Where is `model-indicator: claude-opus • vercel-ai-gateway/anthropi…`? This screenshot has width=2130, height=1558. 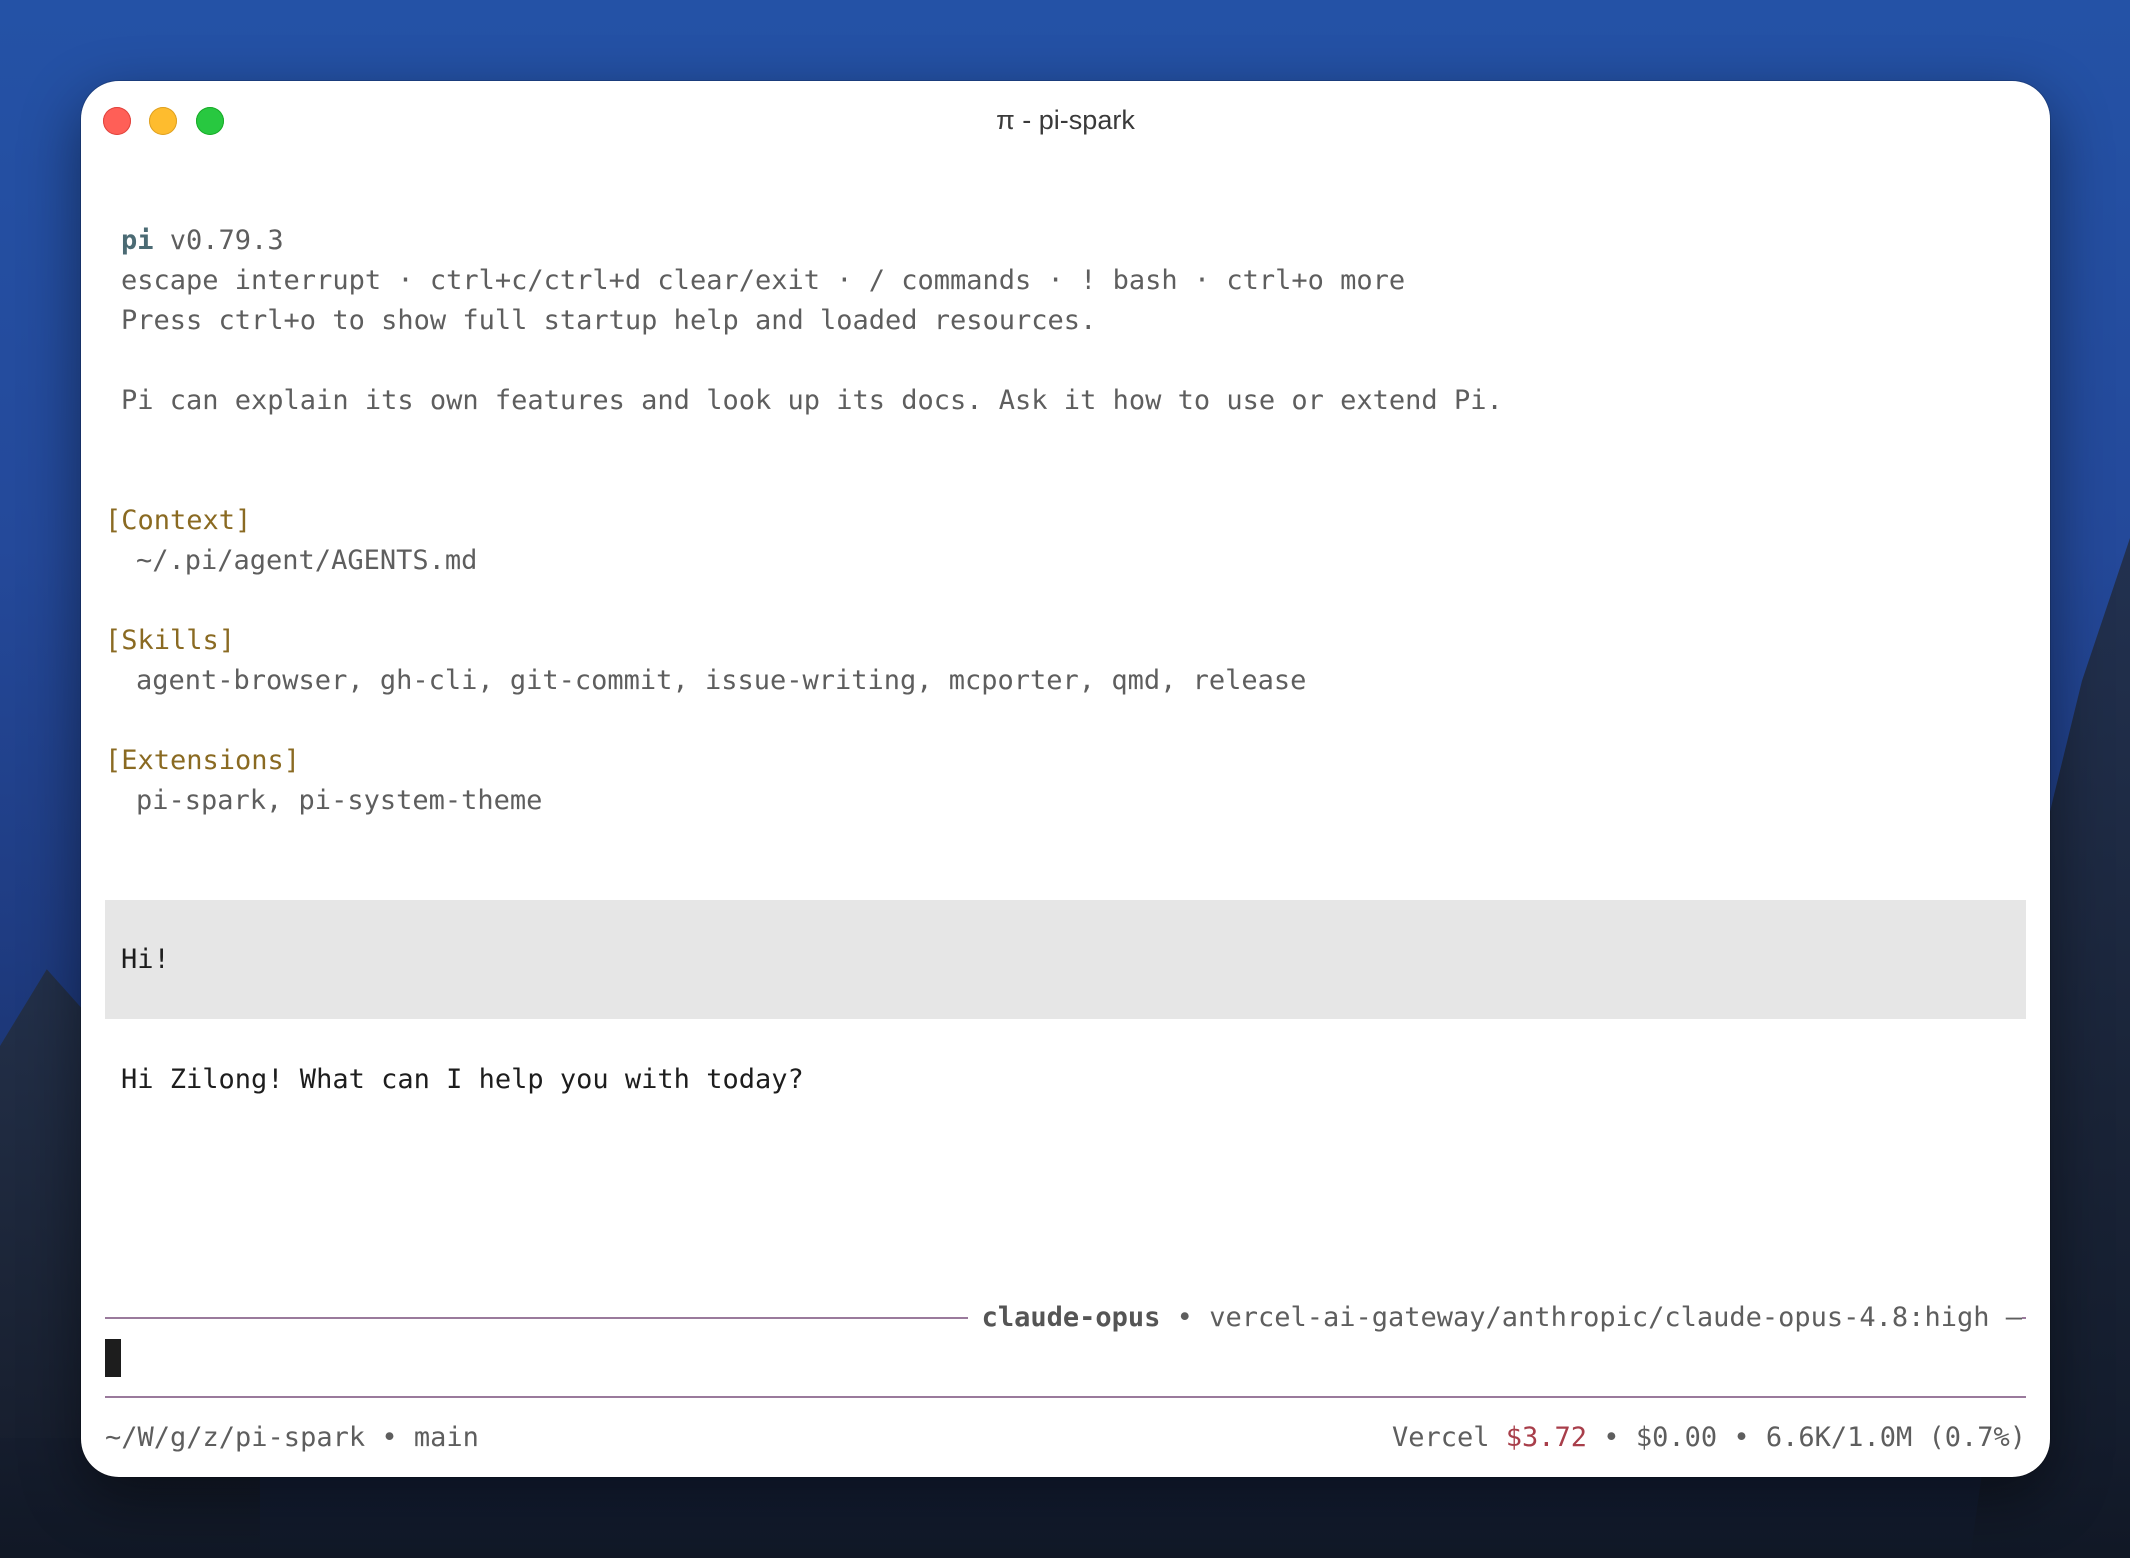 model-indicator: claude-opus • vercel-ai-gateway/anthropi… is located at coordinates (1494, 1318).